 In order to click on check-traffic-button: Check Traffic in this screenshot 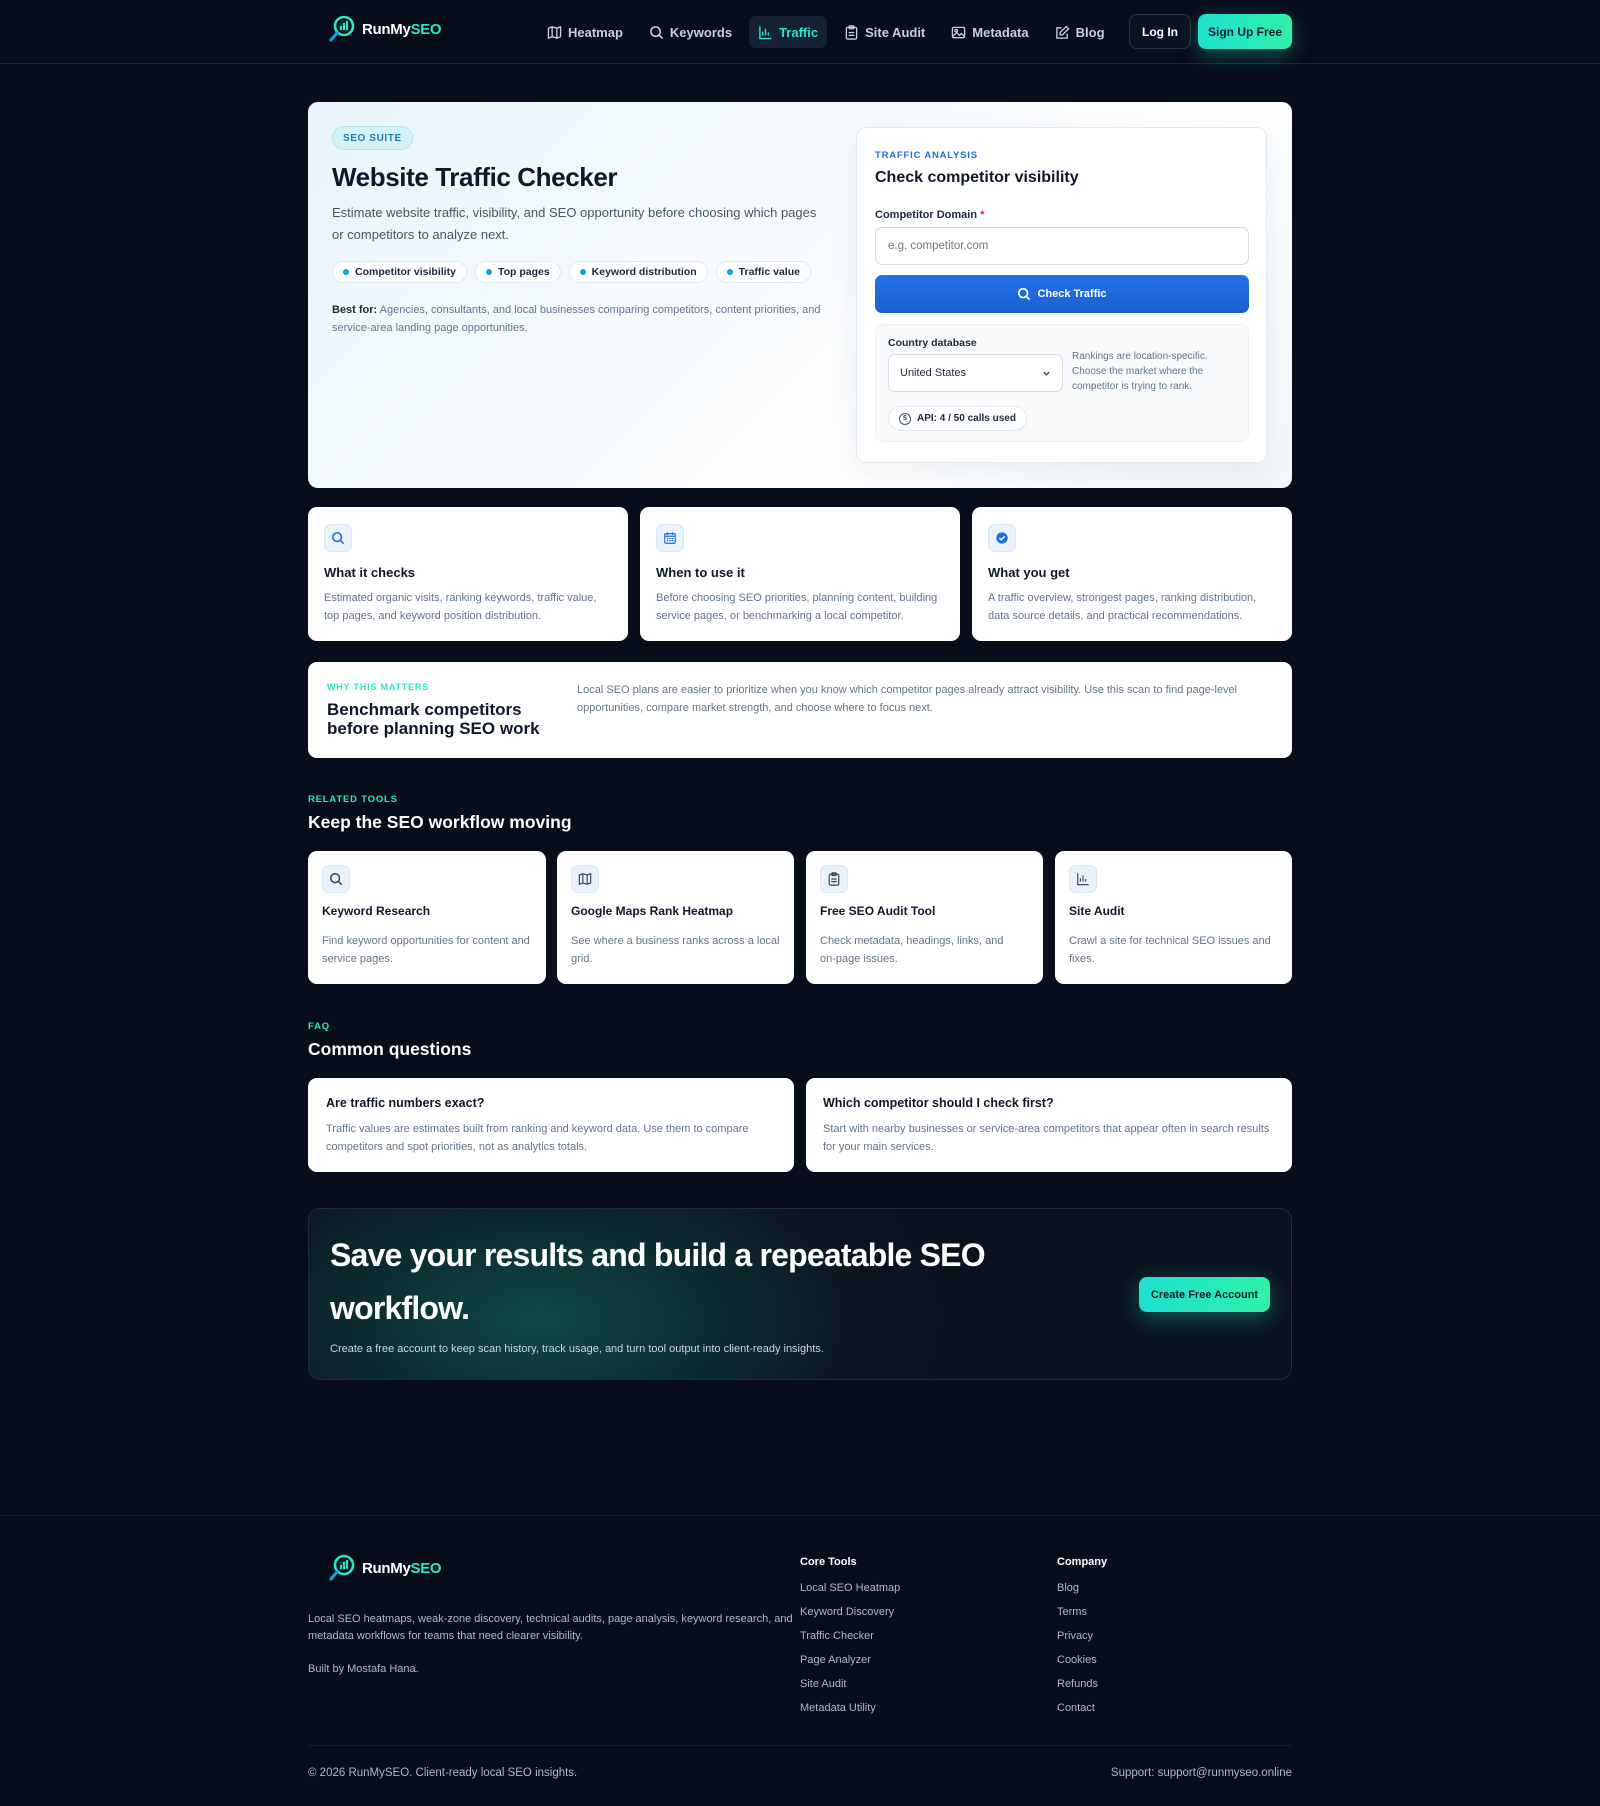, I will do `click(1062, 294)`.